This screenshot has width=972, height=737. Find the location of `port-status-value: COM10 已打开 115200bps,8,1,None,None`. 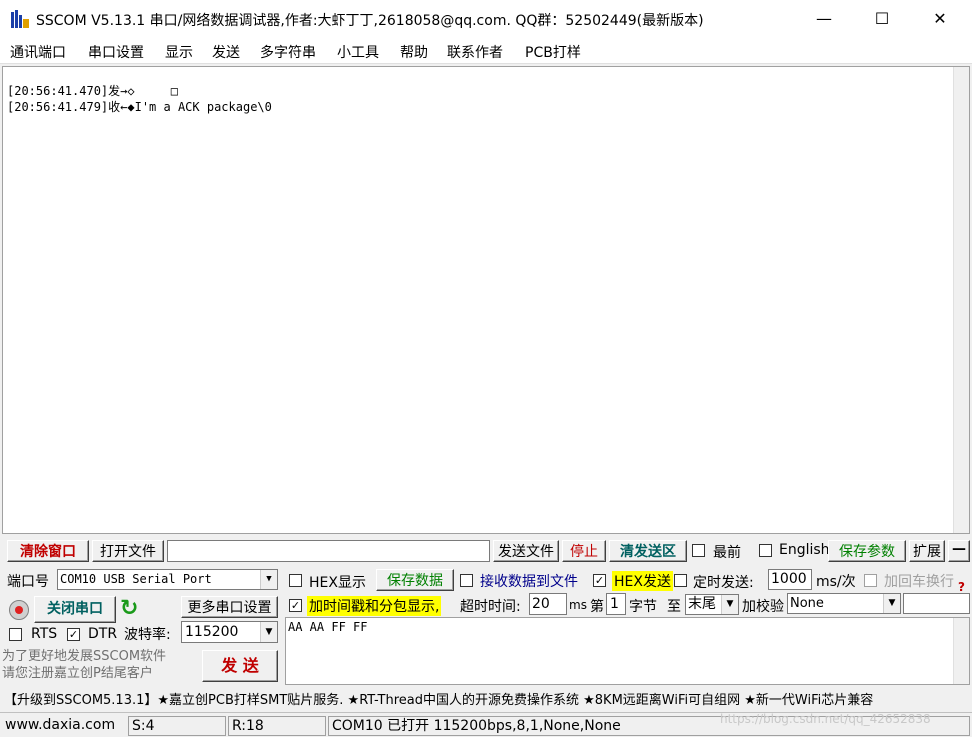

port-status-value: COM10 已打开 115200bps,8,1,None,None is located at coordinates (476, 726).